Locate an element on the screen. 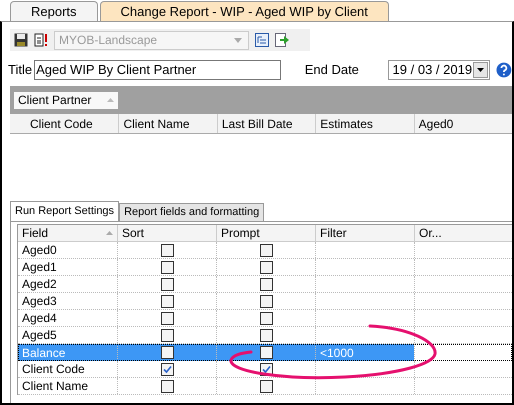  end-date-field: 19 / 03 / 2019 is located at coordinates (439, 70).